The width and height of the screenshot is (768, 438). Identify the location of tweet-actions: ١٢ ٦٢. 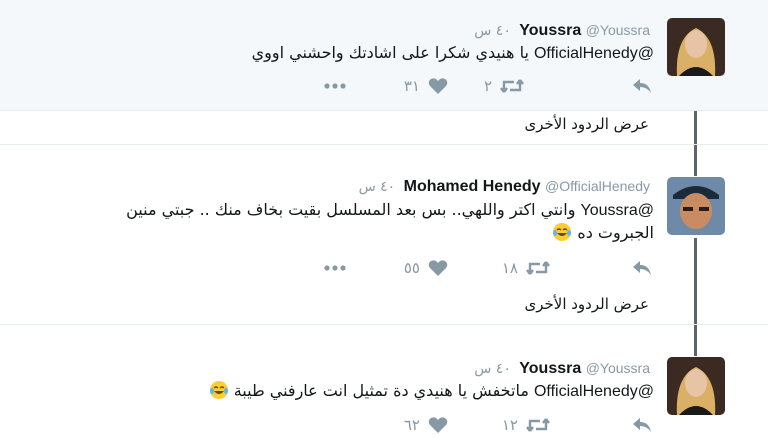
(490, 425).